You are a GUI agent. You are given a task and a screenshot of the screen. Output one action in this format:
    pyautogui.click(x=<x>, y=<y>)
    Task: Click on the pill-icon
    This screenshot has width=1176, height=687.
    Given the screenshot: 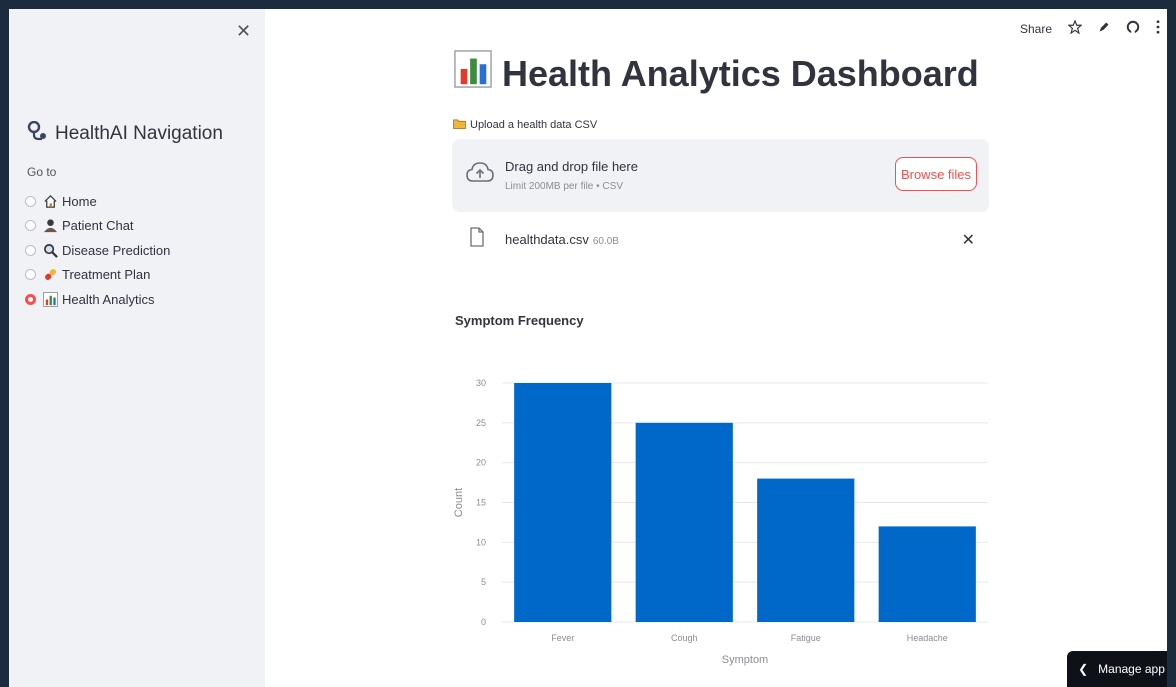 What is the action you would take?
    pyautogui.click(x=50, y=275)
    